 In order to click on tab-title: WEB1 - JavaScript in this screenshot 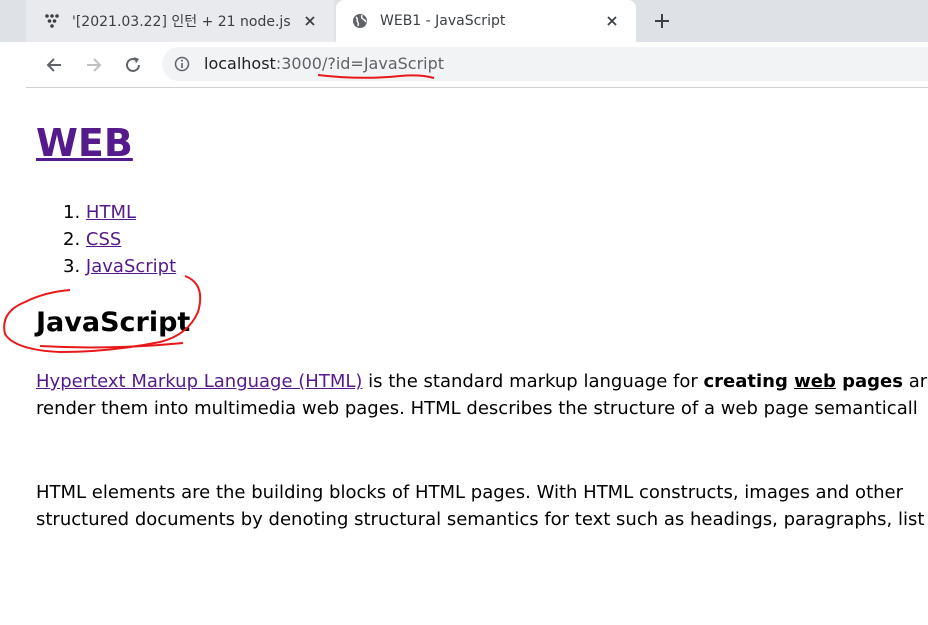, I will do `click(443, 21)`.